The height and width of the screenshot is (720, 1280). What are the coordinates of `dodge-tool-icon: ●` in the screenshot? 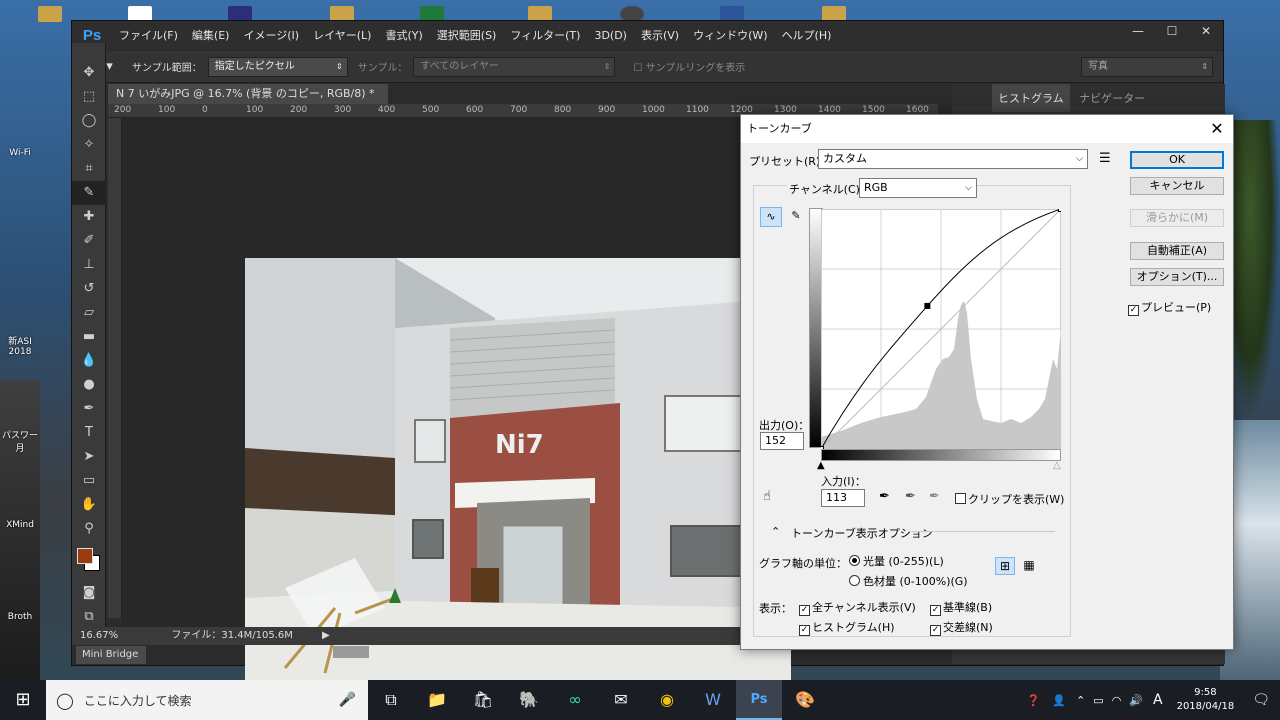 It's located at (89, 385).